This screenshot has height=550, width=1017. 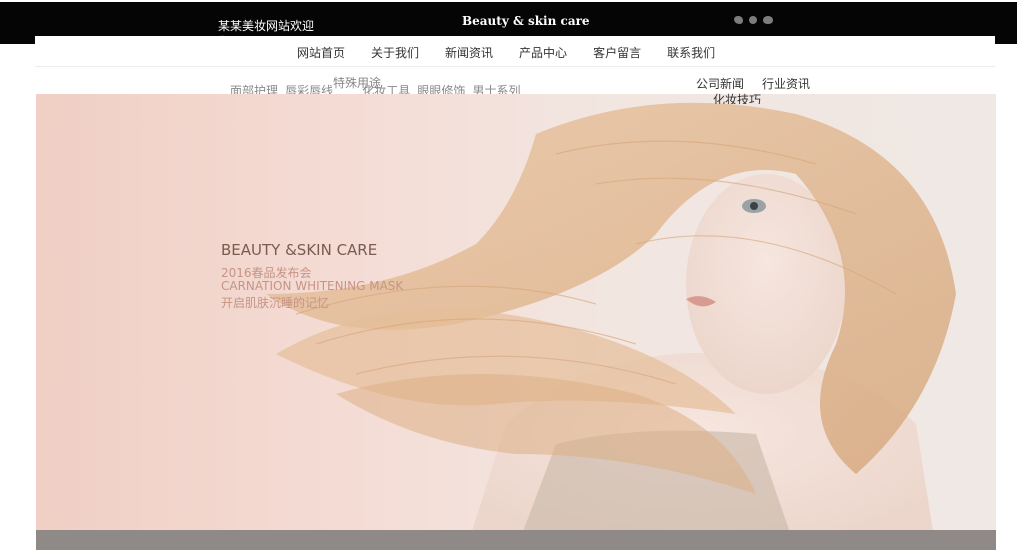 I want to click on nav-item-home: 网站首页, so click(x=321, y=52).